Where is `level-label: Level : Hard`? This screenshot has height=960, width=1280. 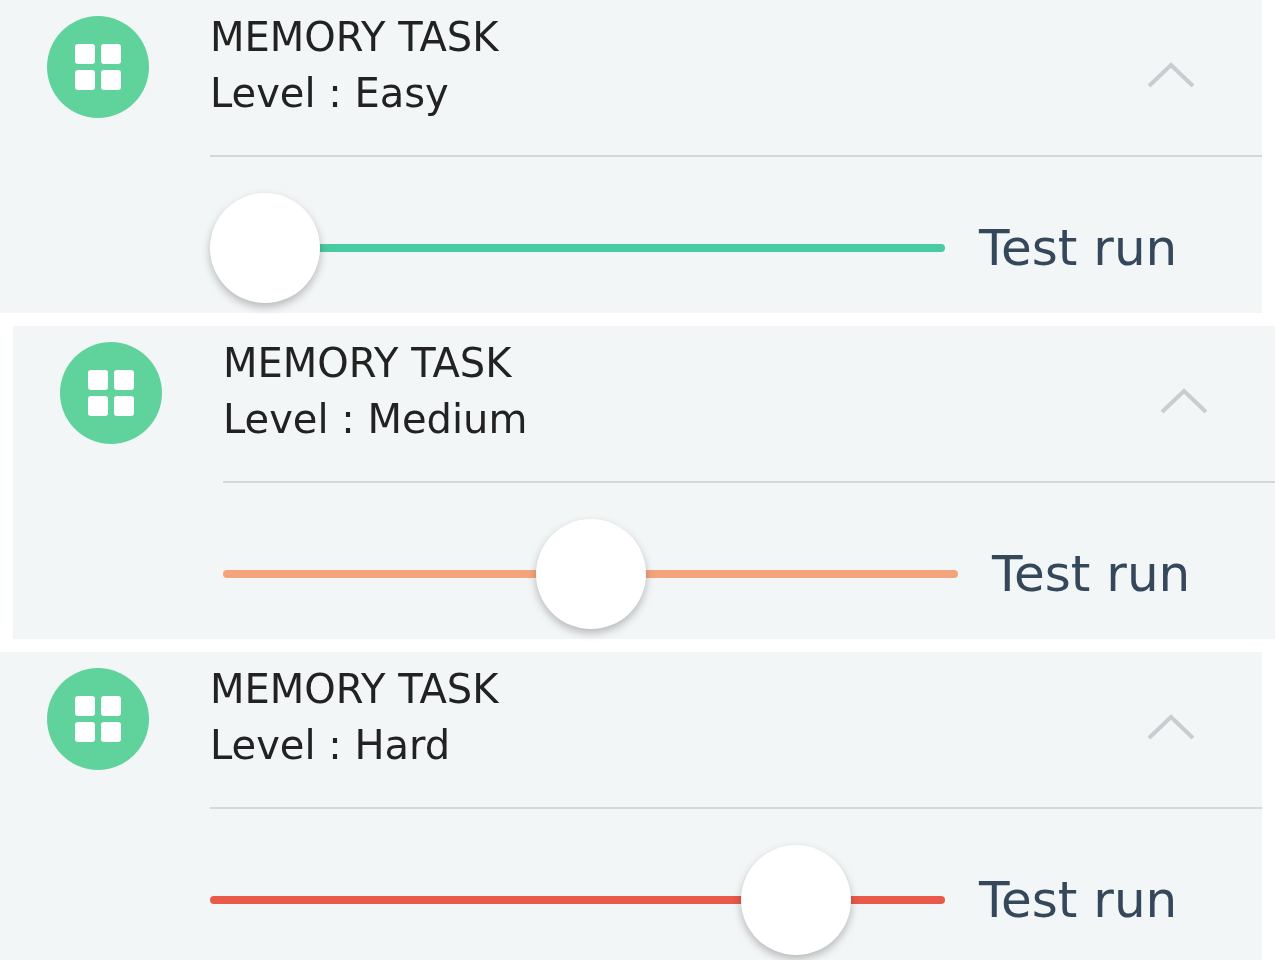 level-label: Level : Hard is located at coordinates (331, 745).